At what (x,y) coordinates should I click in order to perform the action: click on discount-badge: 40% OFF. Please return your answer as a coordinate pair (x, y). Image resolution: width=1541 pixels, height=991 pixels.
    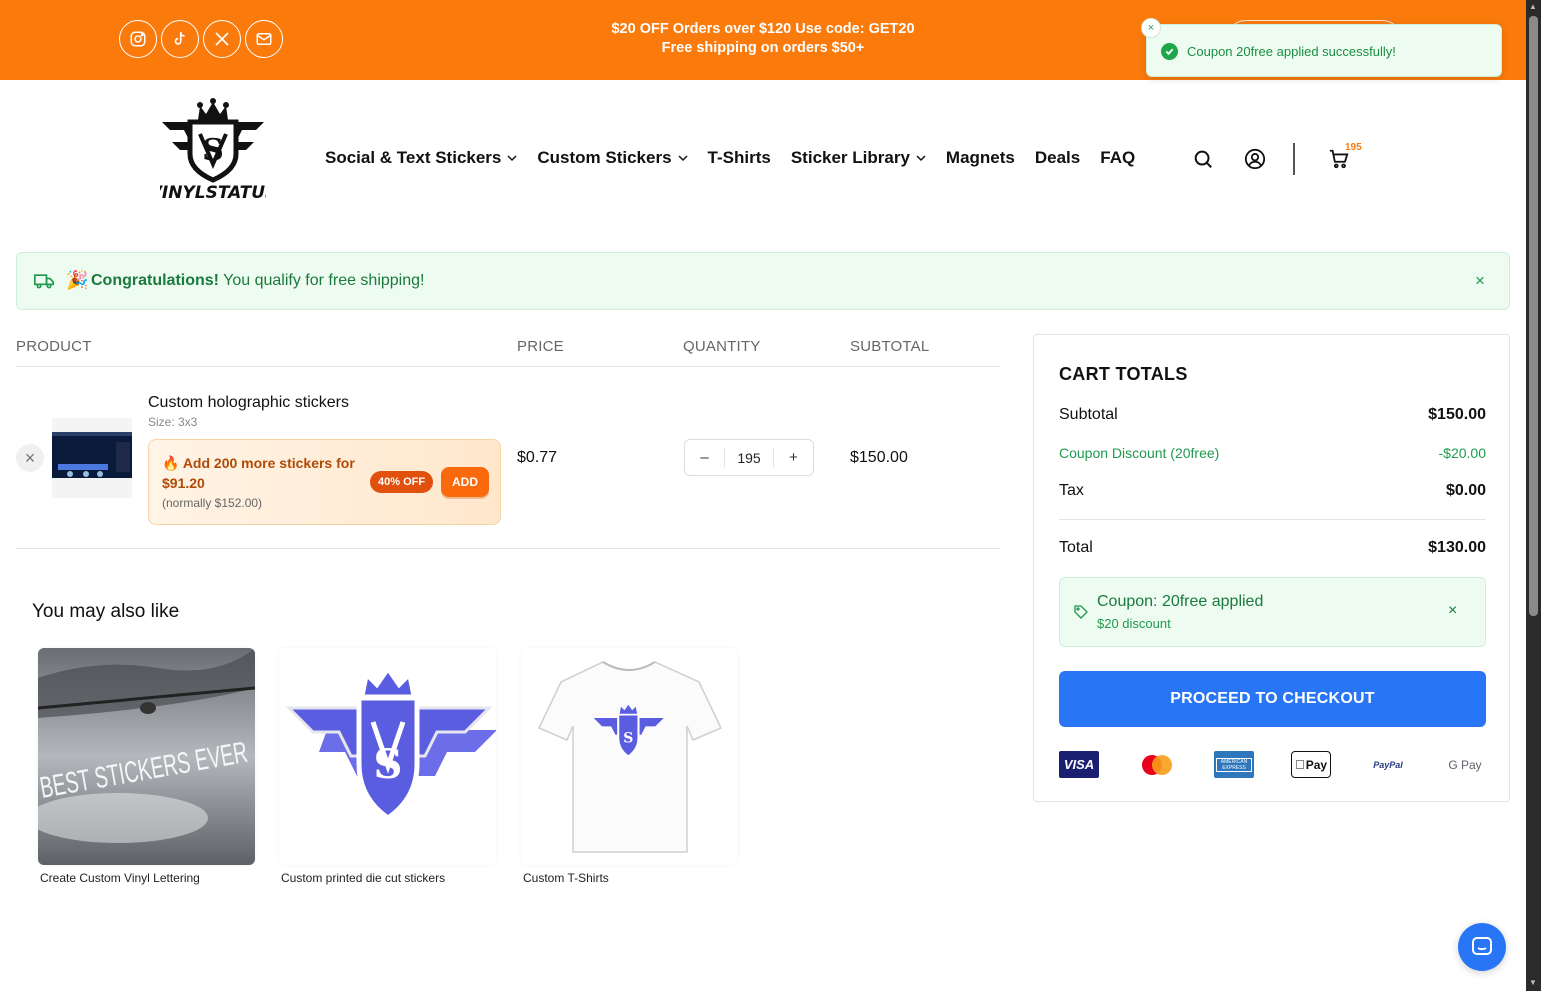
    Looking at the image, I should click on (402, 482).